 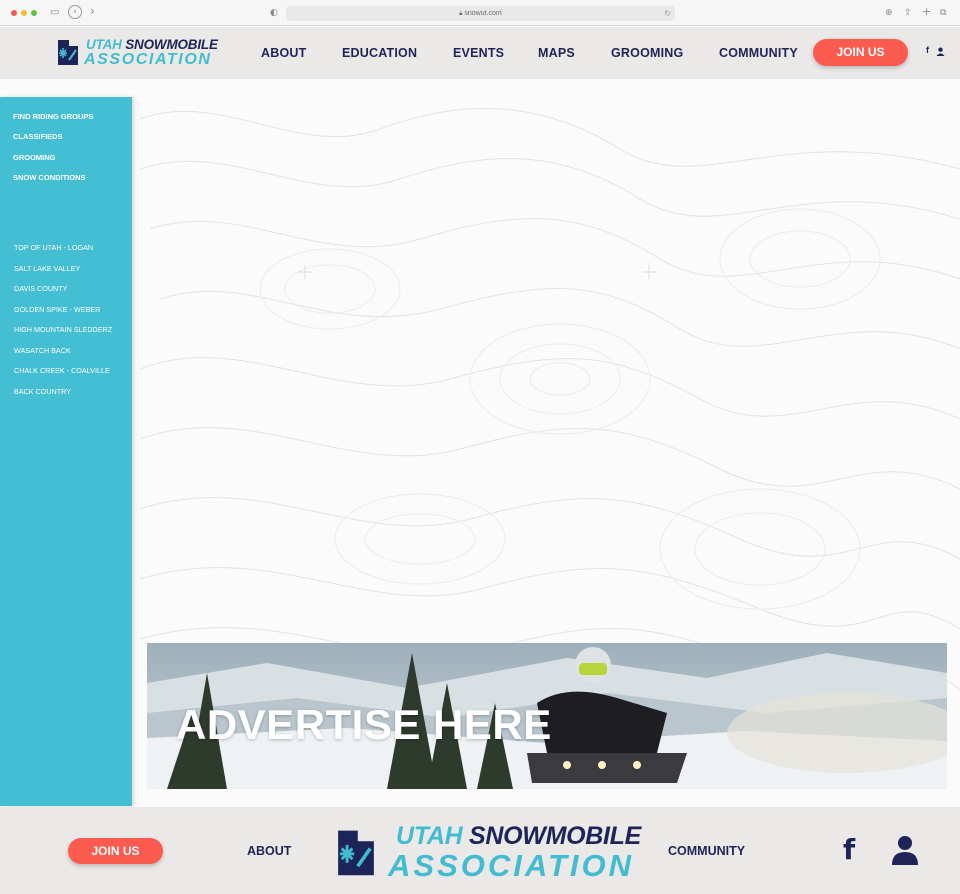 I want to click on user-account-icon, so click(x=940, y=51).